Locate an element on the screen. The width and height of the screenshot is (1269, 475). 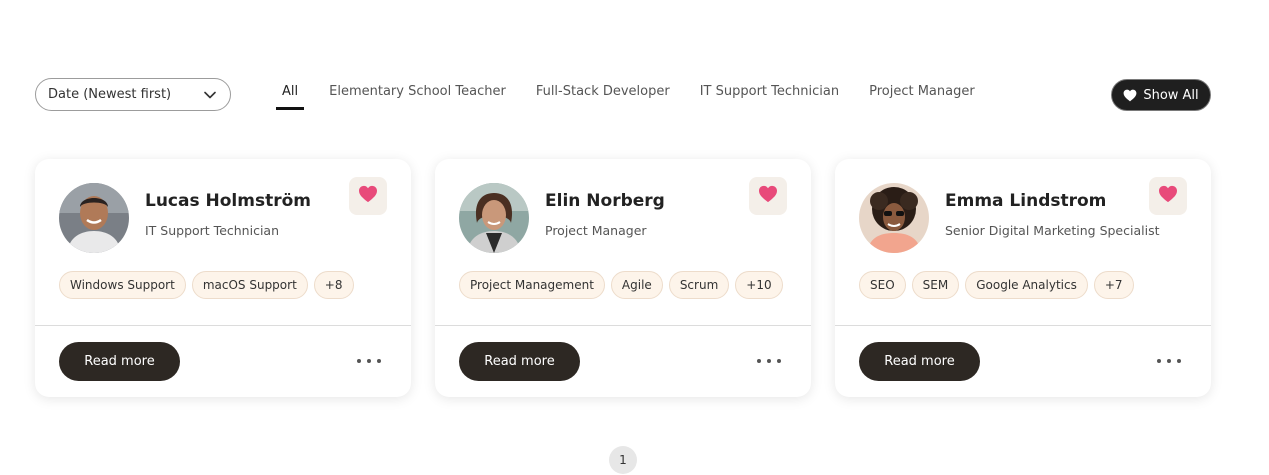
skill-tags: Project Management Agile Scrum +10 is located at coordinates (621, 285).